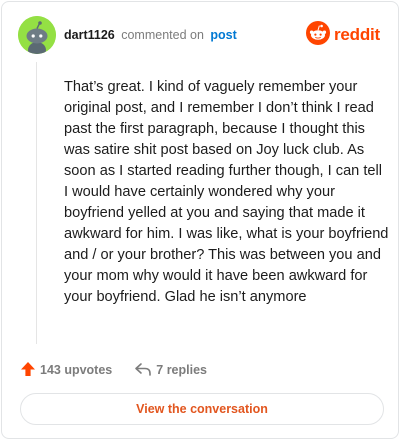  Describe the element at coordinates (356, 34) in the screenshot. I see `reddit-wordmark: reddit` at that location.